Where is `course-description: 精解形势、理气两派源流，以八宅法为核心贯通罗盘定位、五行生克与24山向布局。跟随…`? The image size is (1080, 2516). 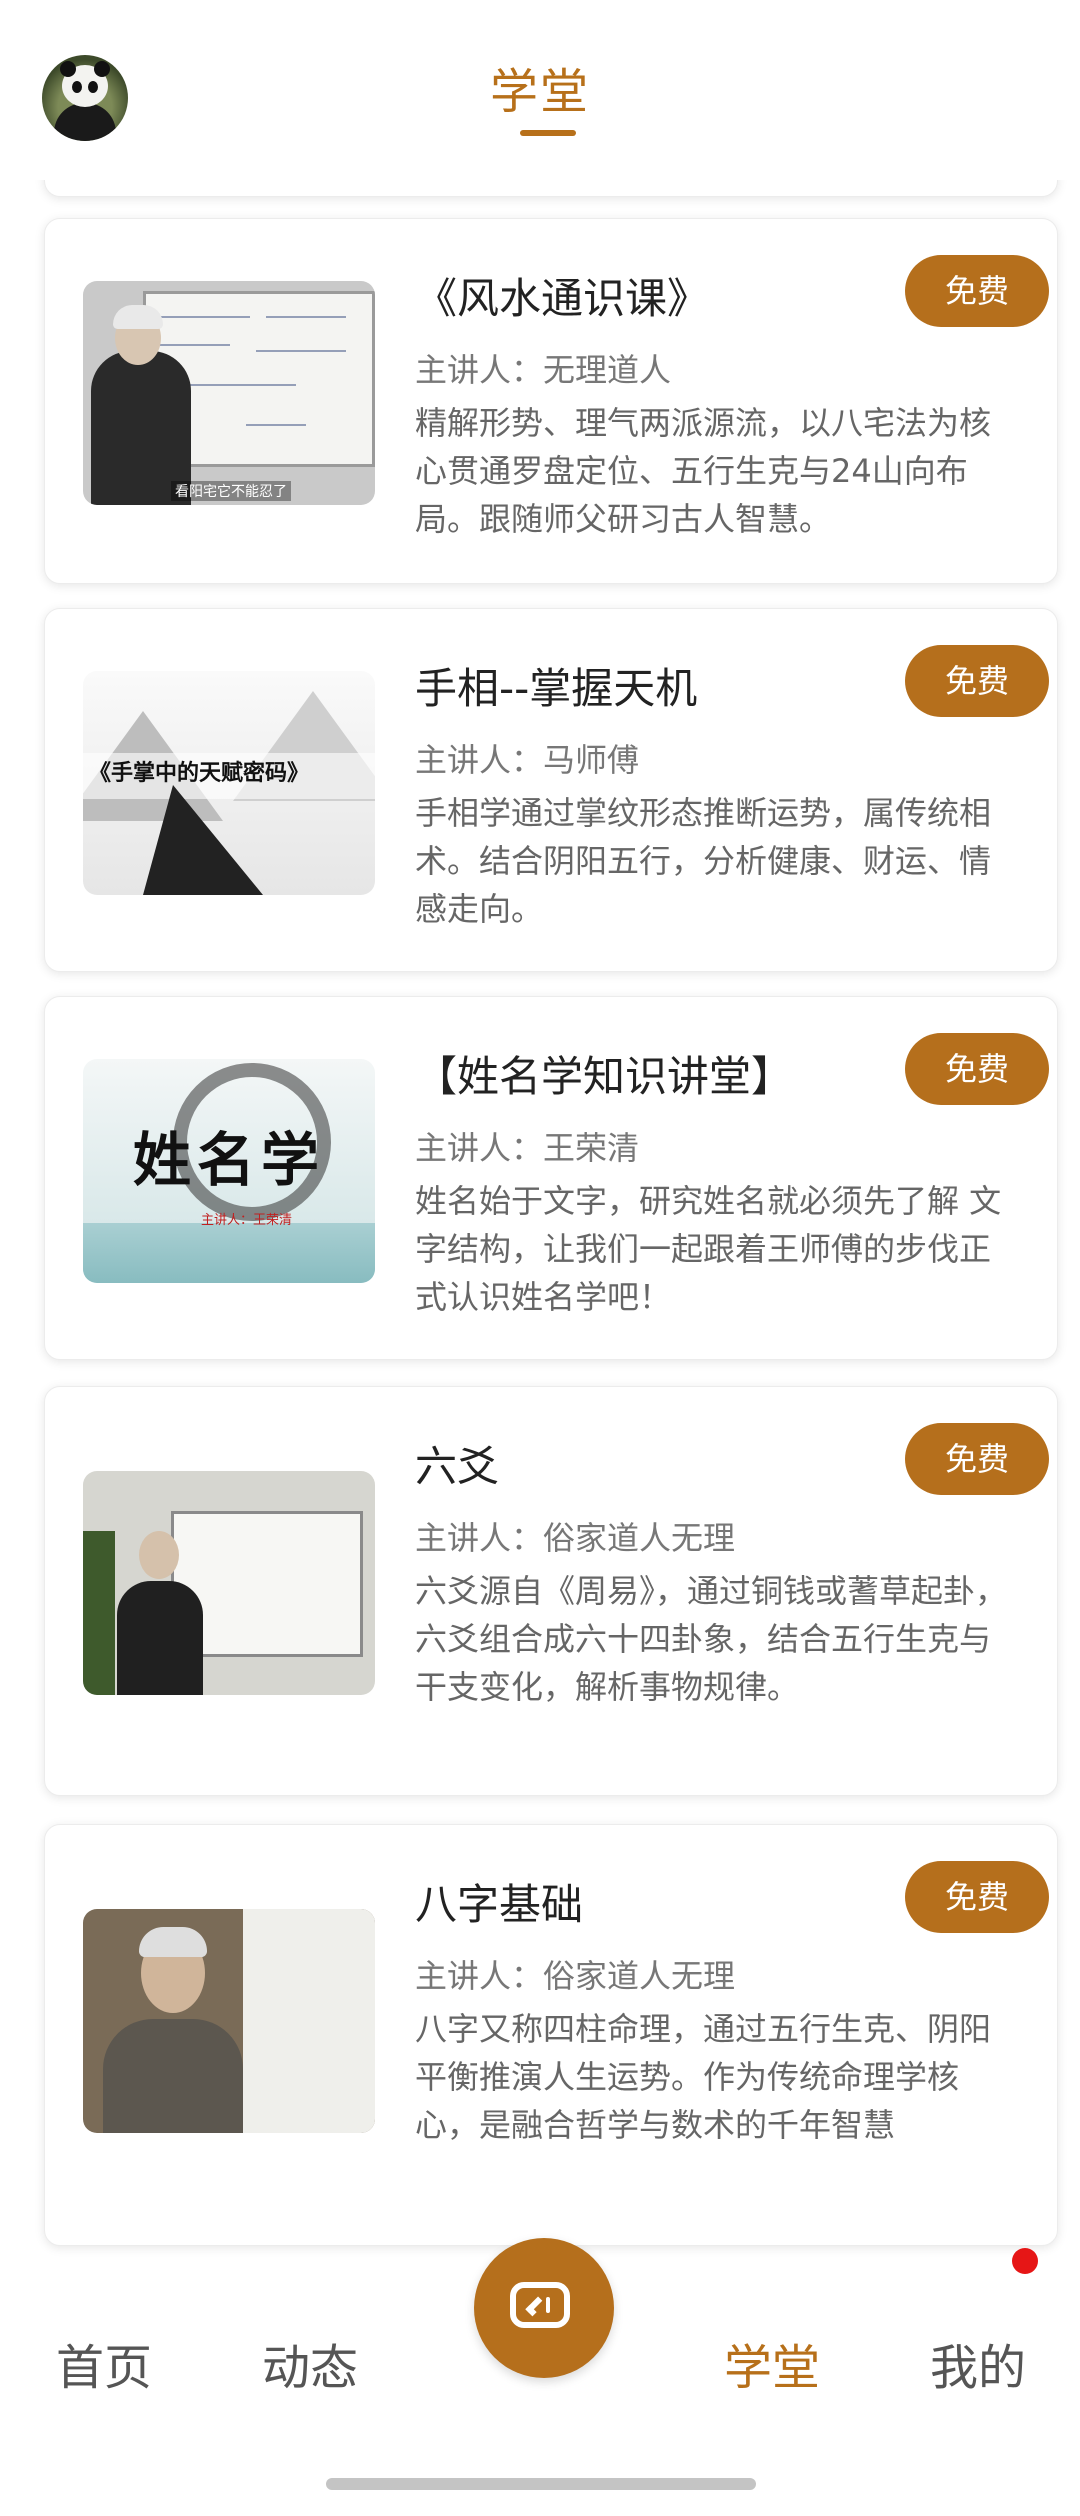
course-description: 精解形势、理气两派源流，以八宅法为核心贯通罗盘定位、五行生克与24山向布局。跟随… is located at coordinates (703, 471).